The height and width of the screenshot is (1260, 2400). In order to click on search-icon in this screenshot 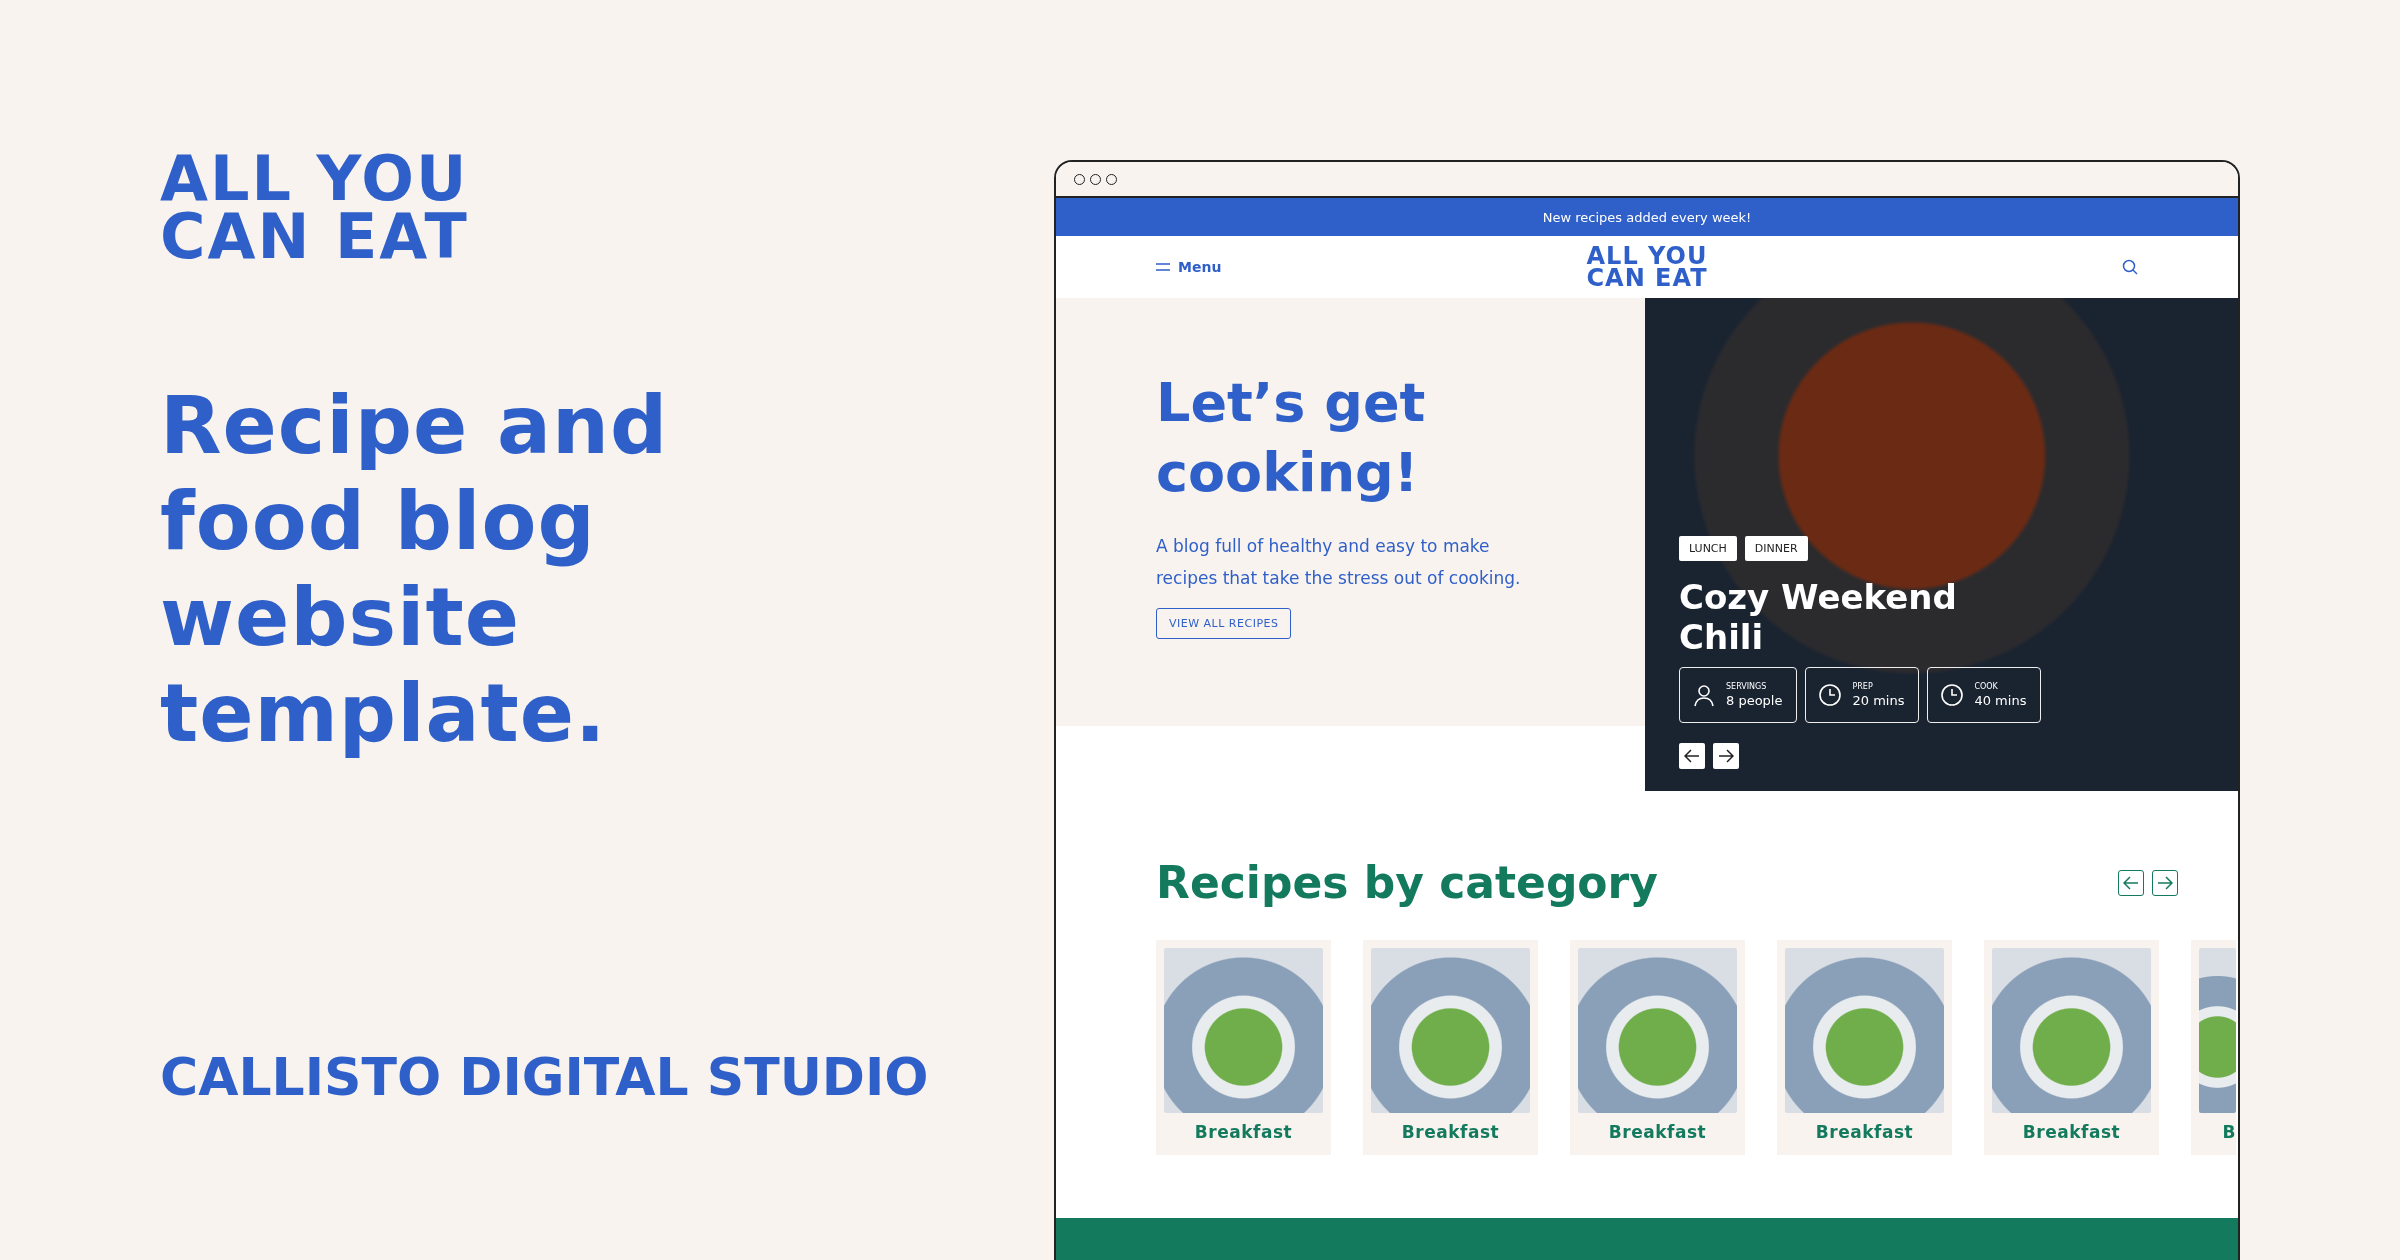, I will do `click(2130, 267)`.